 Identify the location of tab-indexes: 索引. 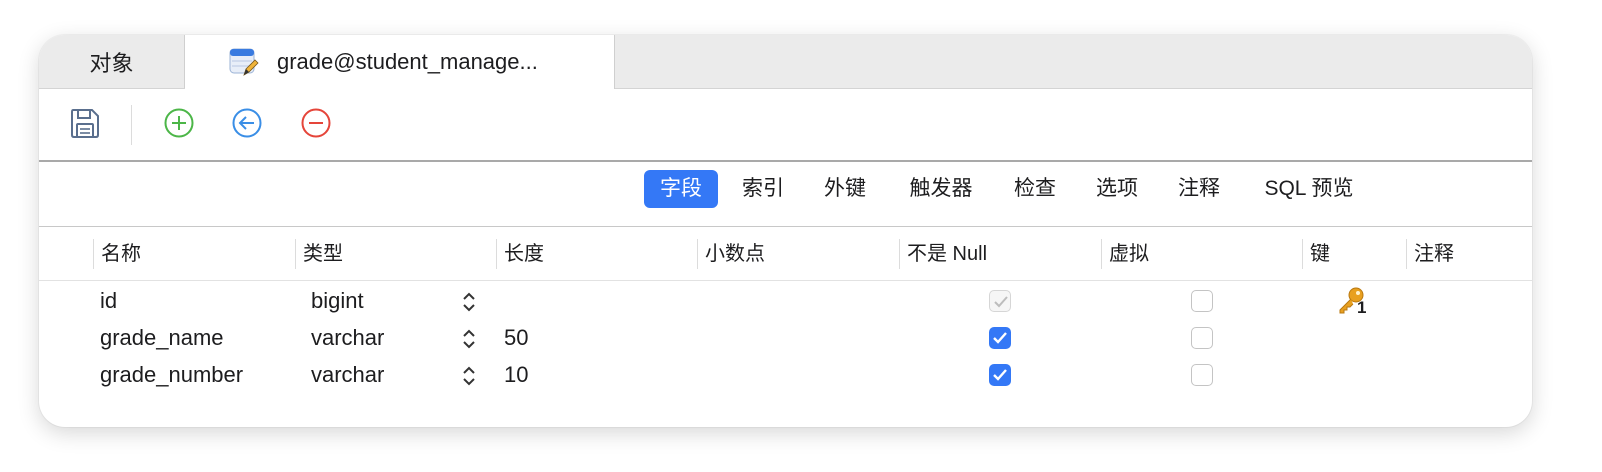
(763, 189).